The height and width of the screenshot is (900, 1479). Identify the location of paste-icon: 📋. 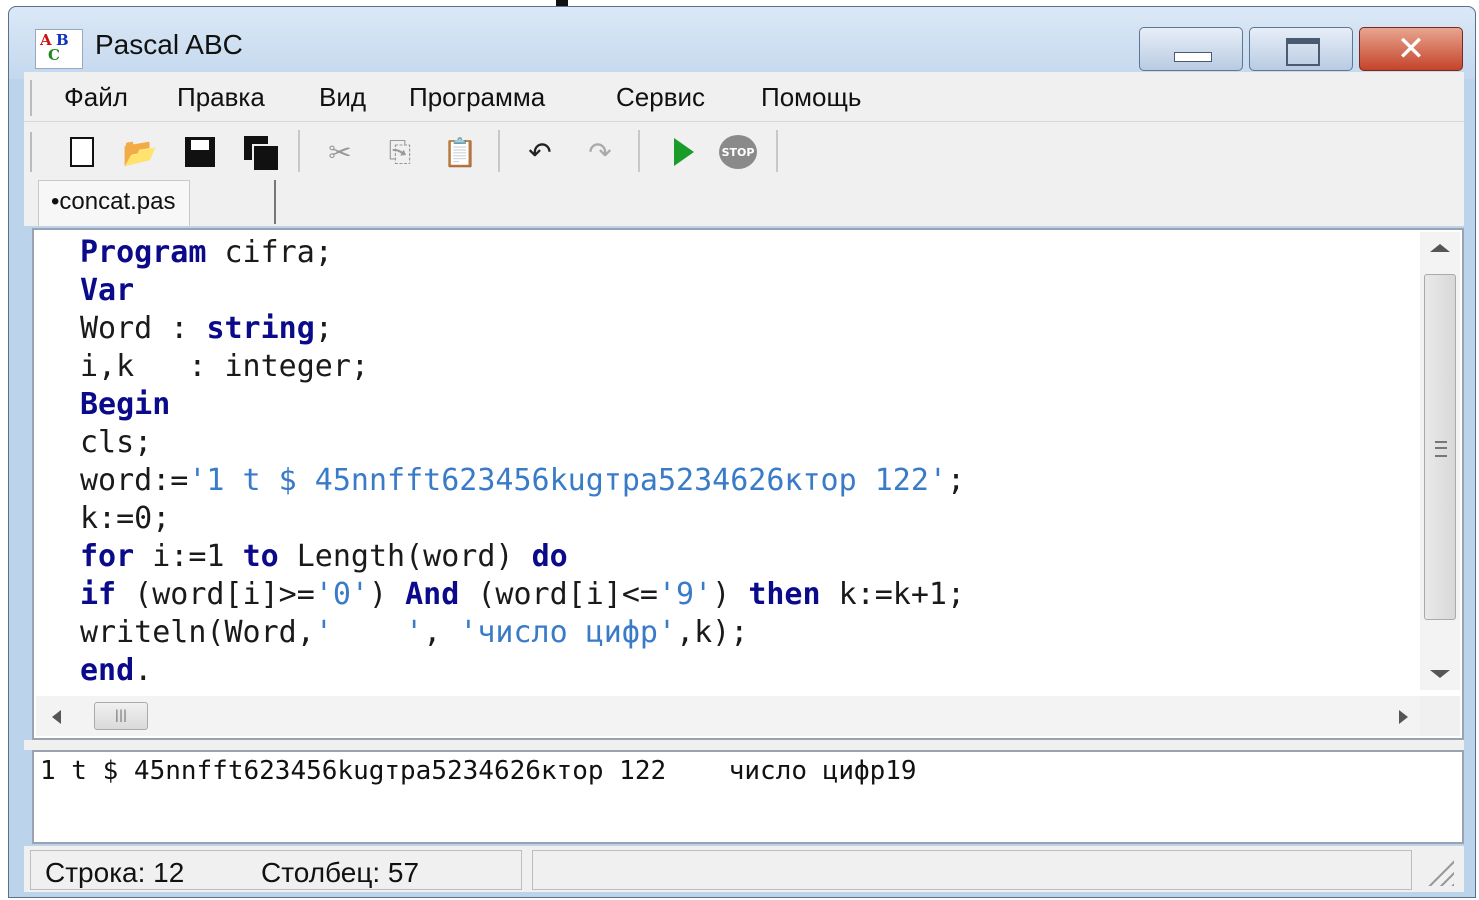
(460, 152).